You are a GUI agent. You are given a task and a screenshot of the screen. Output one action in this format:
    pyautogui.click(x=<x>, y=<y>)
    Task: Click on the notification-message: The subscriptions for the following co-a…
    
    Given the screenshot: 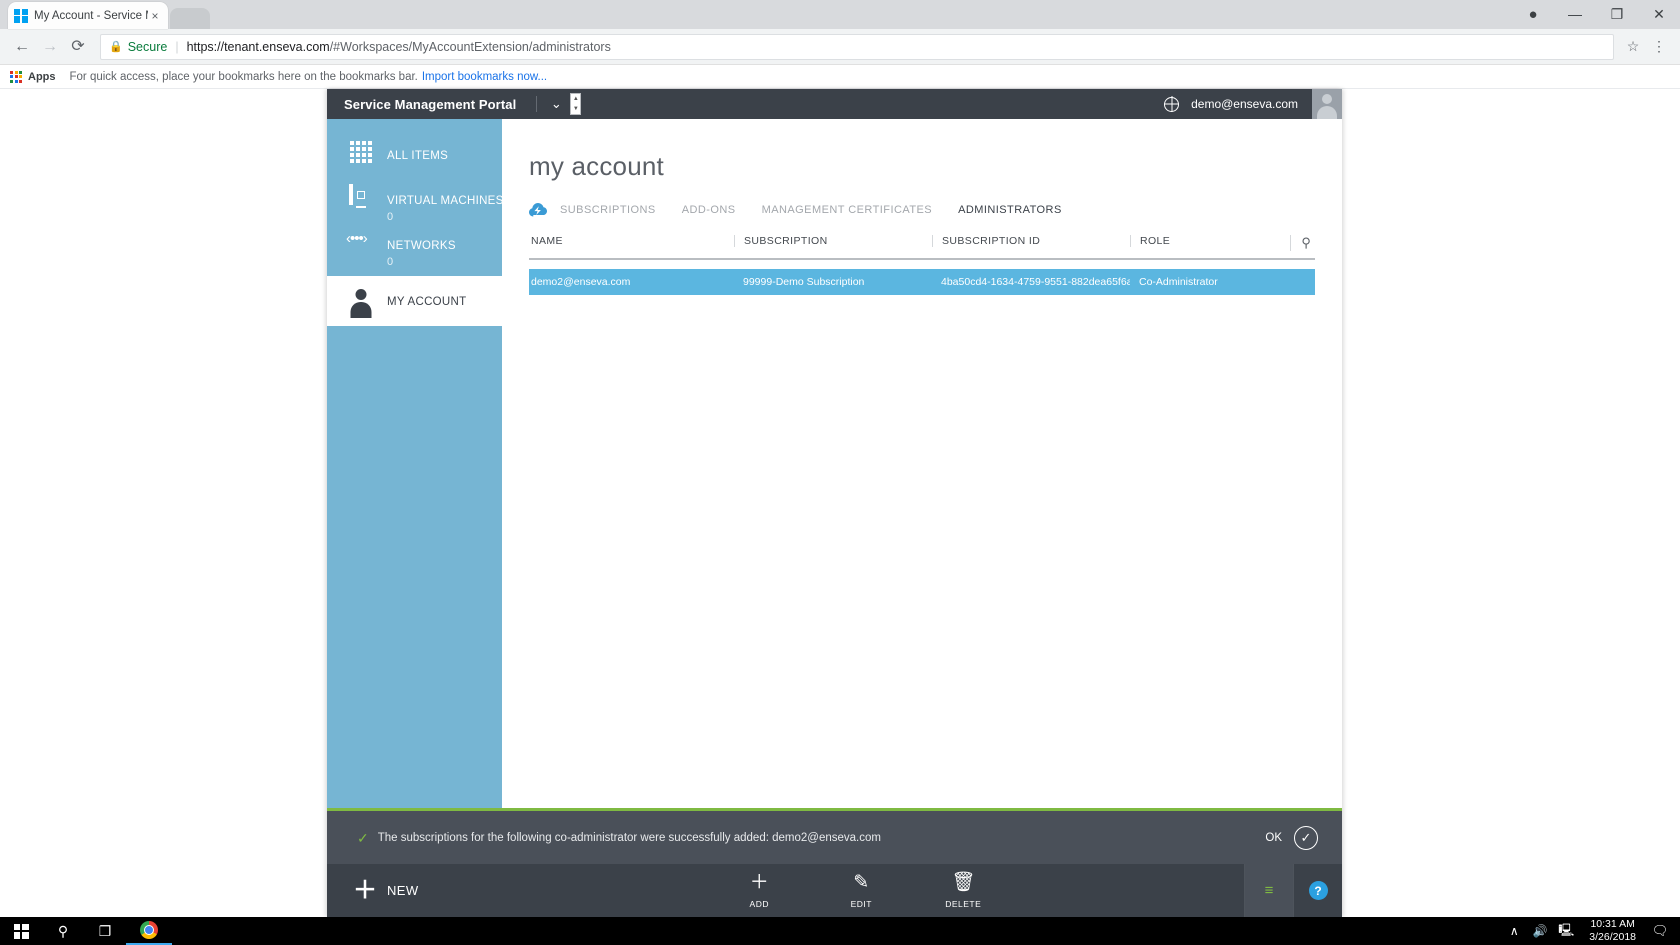 What is the action you would take?
    pyautogui.click(x=629, y=837)
    